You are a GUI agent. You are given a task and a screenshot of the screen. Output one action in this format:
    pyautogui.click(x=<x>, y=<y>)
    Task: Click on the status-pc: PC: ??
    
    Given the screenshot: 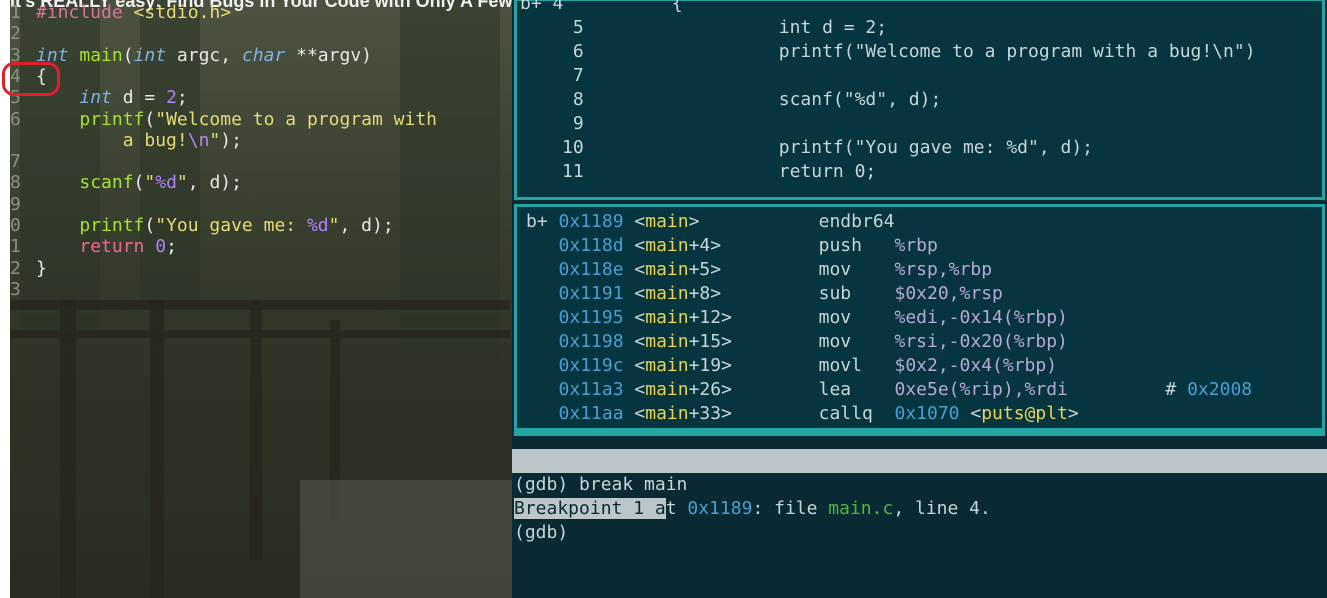 What is the action you would take?
    pyautogui.click(x=1279, y=532)
    